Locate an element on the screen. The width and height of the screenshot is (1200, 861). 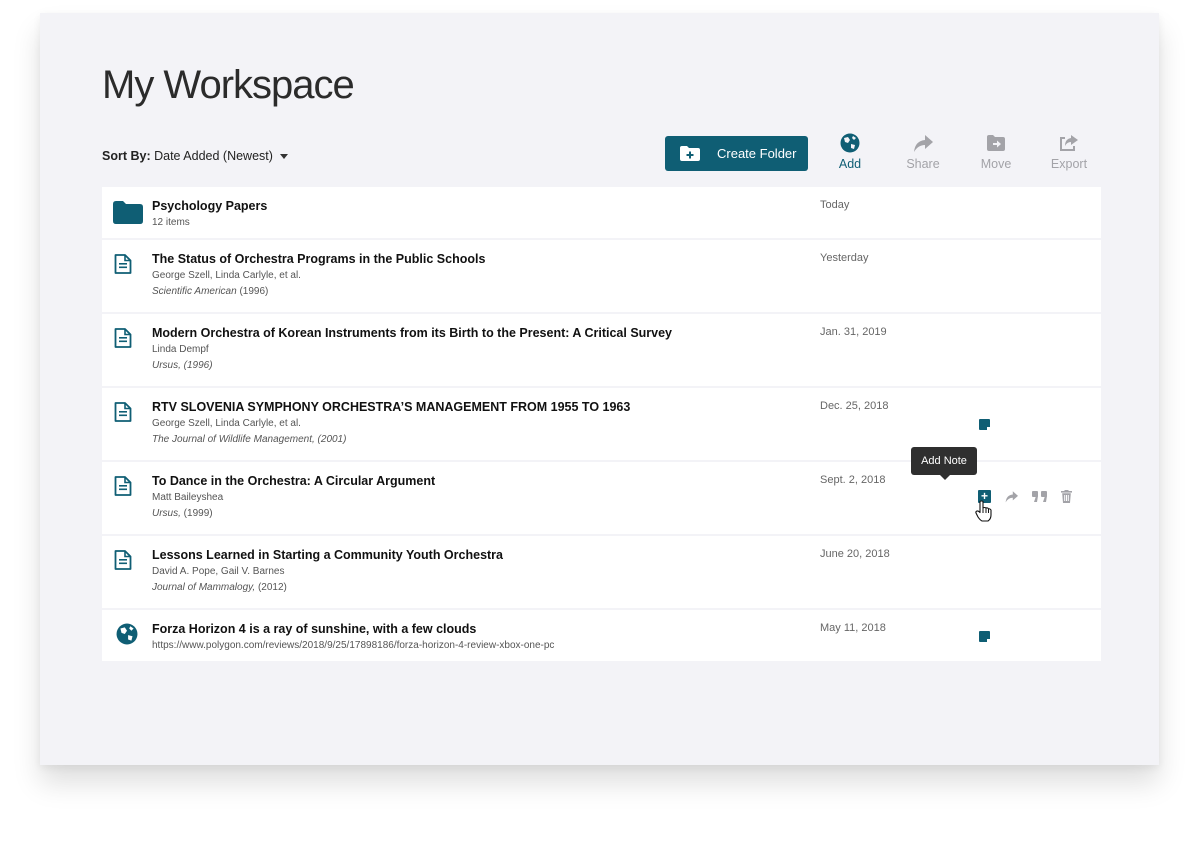
item-citation: Ursus, (1999) is located at coordinates (182, 513).